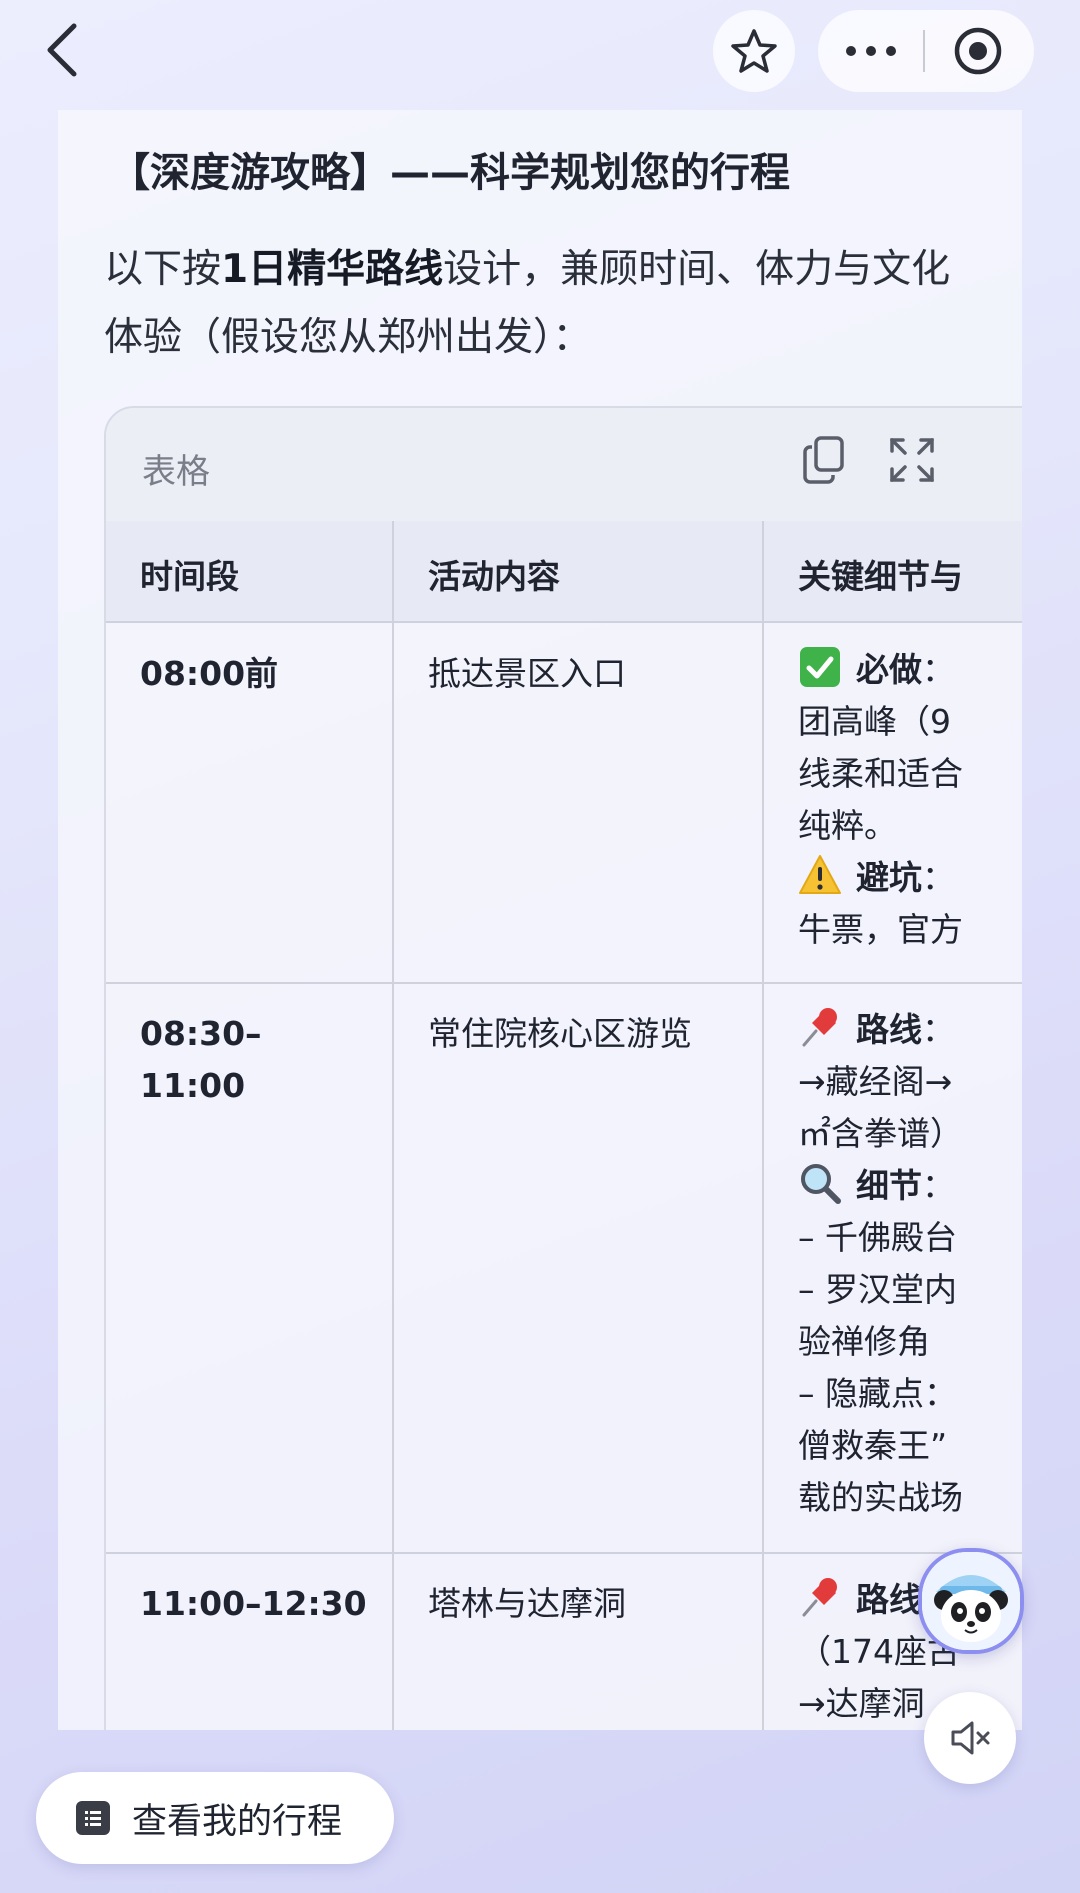  Describe the element at coordinates (875, 1081) in the screenshot. I see `detail-line: →藏经阁→` at that location.